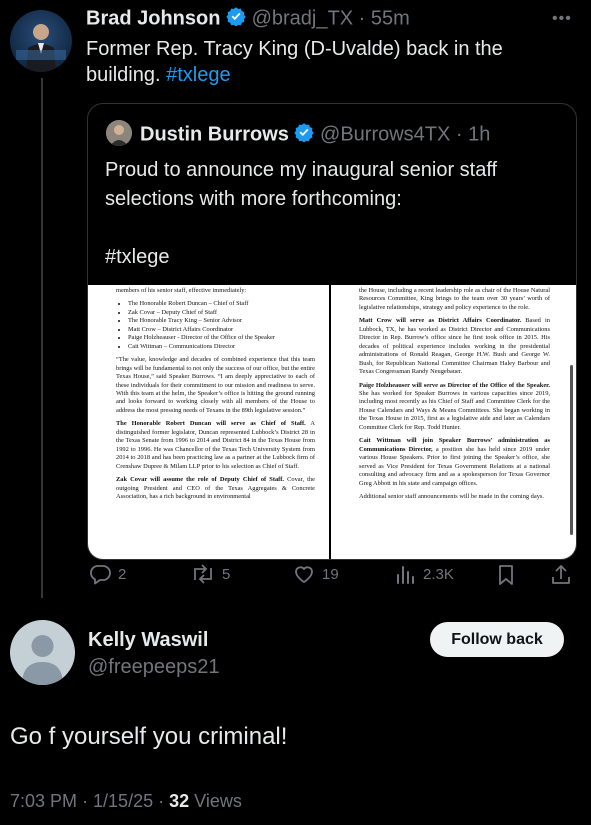  I want to click on heart-icon, so click(304, 574).